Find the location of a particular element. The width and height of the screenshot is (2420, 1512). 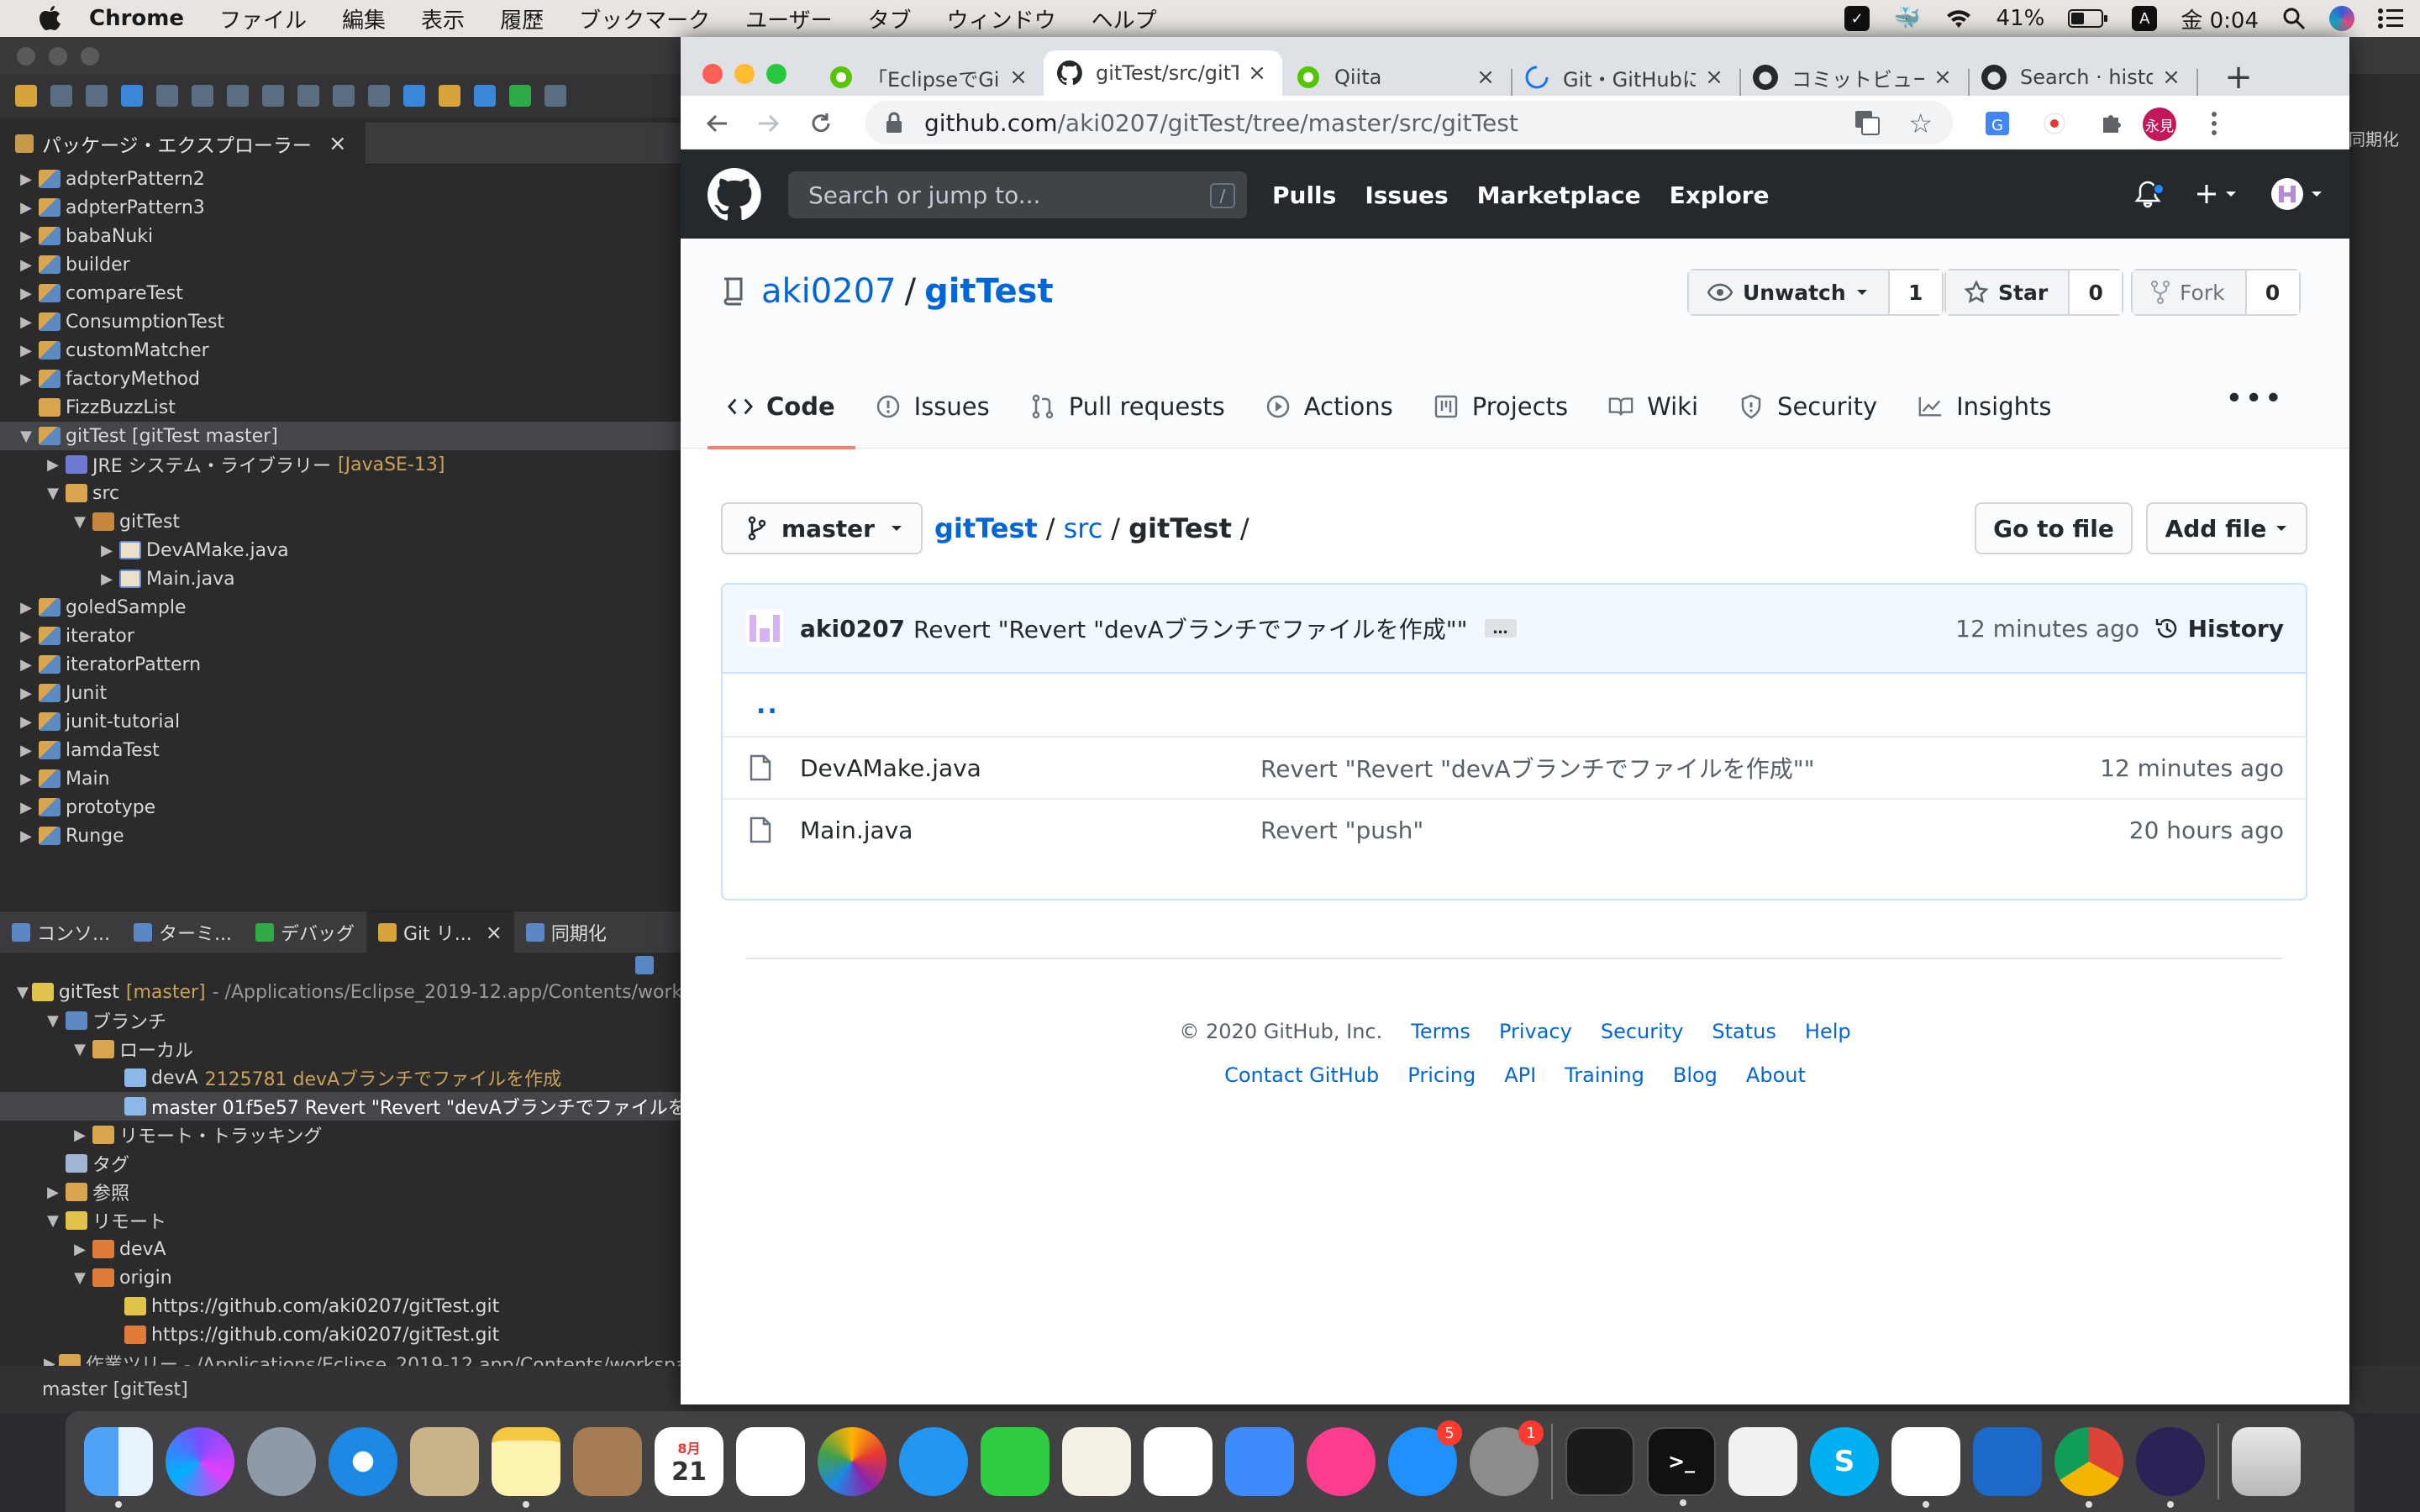

menubar-app-name: Chrome is located at coordinates (136, 18).